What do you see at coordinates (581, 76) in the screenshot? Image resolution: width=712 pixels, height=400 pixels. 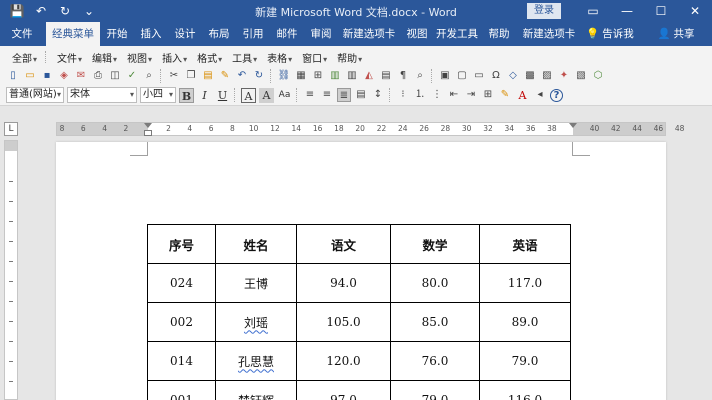 I see `screenshot-icon: ▧` at bounding box center [581, 76].